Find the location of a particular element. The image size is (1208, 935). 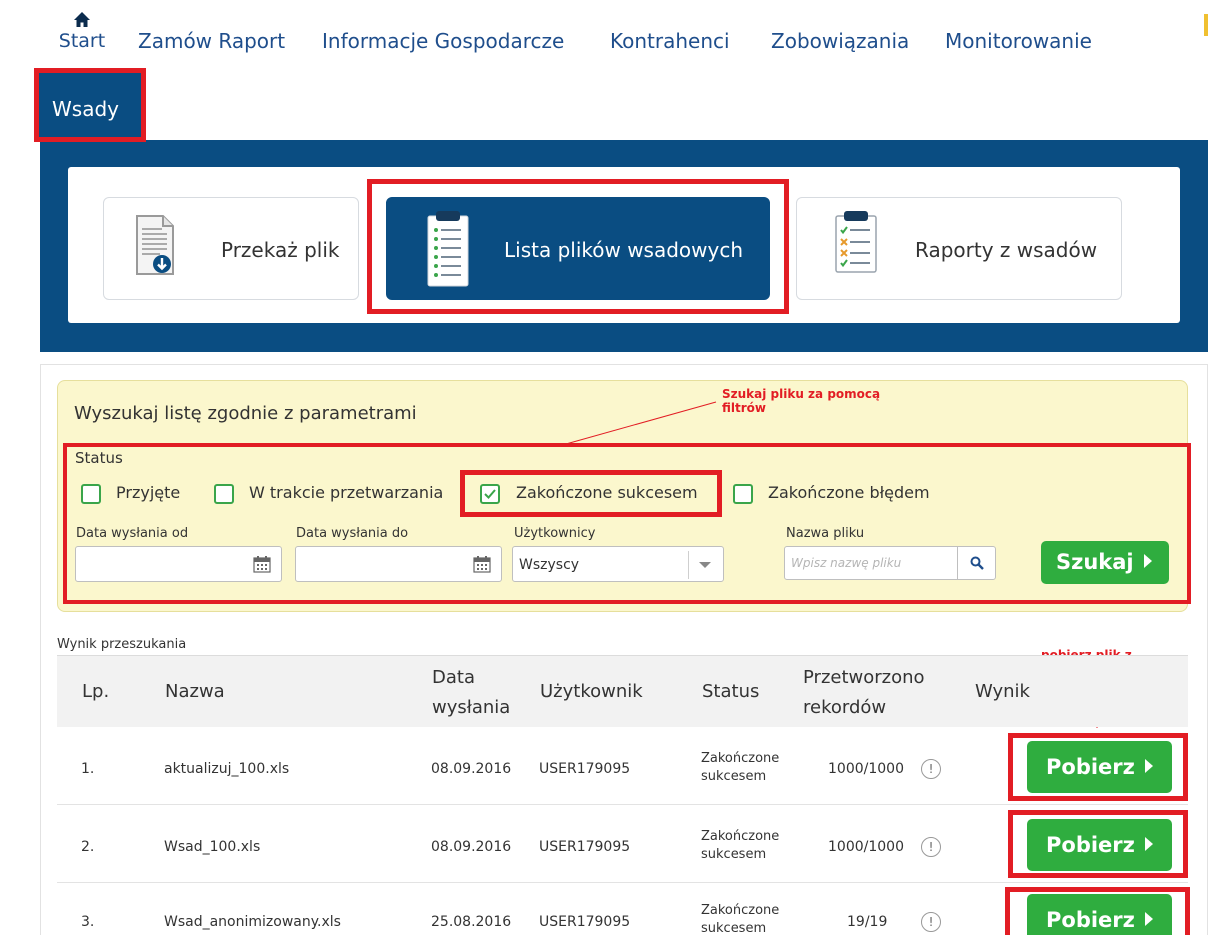

checkbox-w-trakcie-label: W trakcie przetwarzania is located at coordinates (346, 492).